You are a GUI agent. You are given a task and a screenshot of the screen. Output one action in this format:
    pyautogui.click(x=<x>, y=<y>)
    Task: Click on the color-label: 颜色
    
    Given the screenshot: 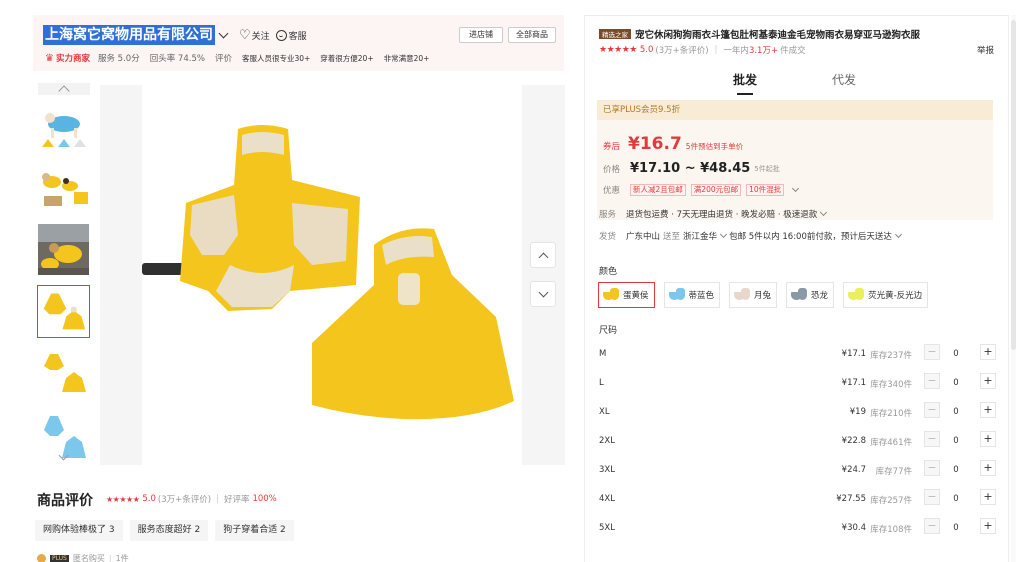 What is the action you would take?
    pyautogui.click(x=608, y=272)
    